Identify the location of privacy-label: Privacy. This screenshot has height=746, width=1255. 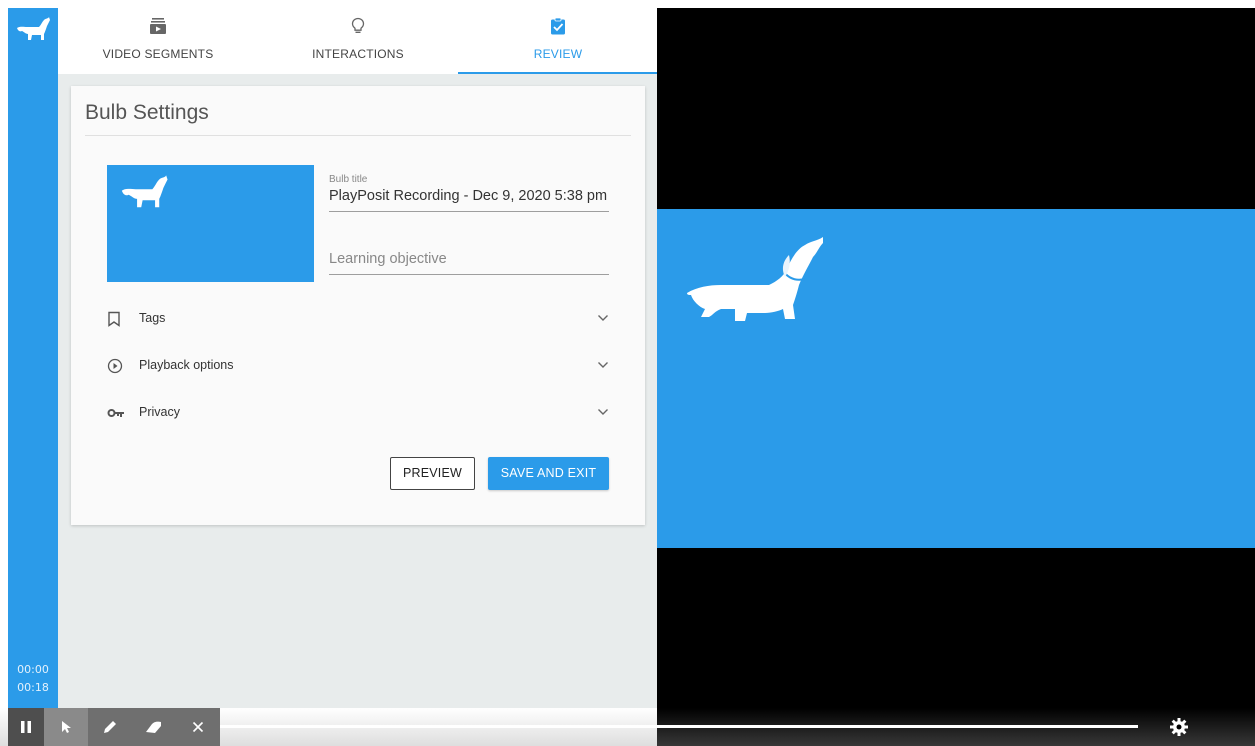
(159, 412).